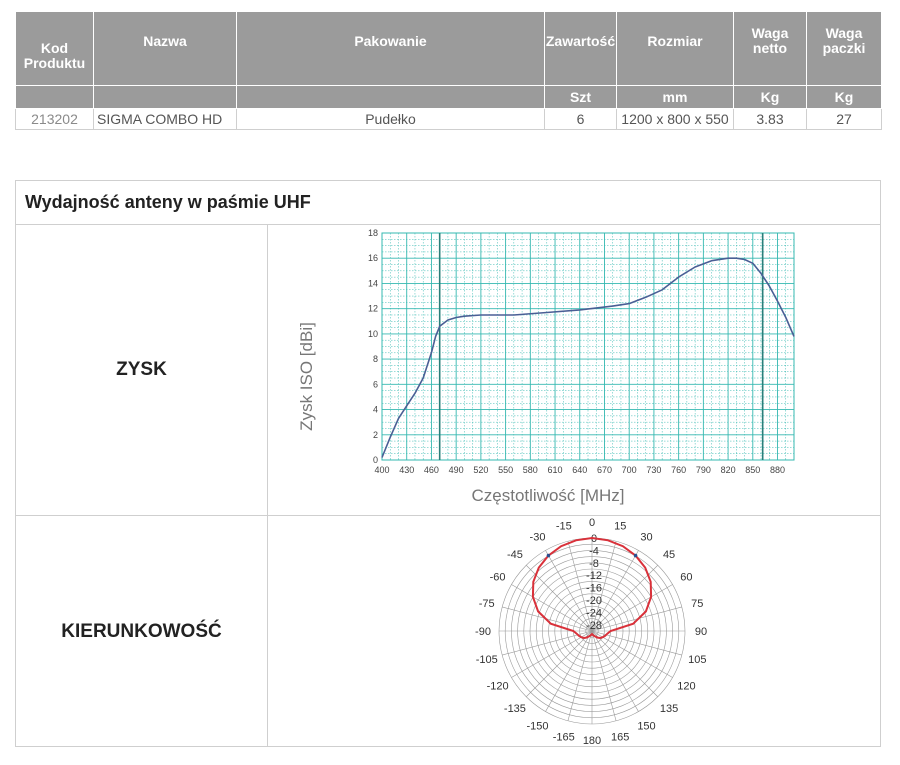 The height and width of the screenshot is (765, 900). What do you see at coordinates (669, 555) in the screenshot?
I see `angle-label: 45` at bounding box center [669, 555].